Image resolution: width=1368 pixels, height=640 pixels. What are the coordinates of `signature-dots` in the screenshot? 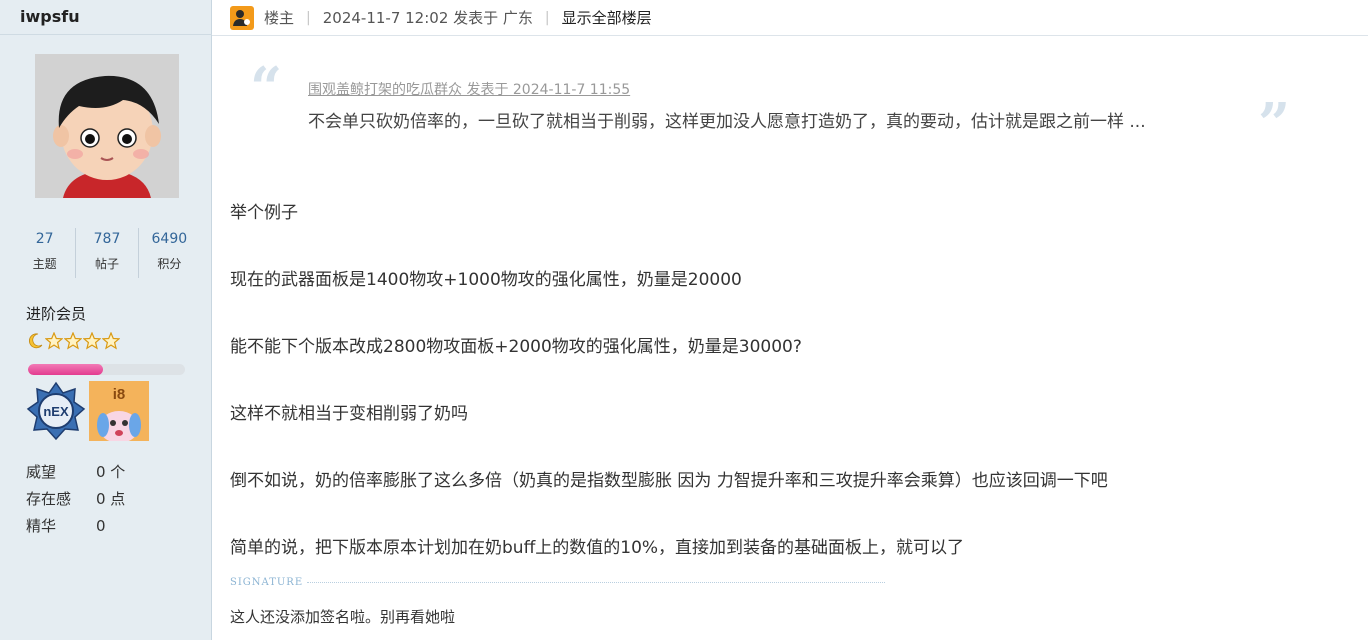 It's located at (596, 582).